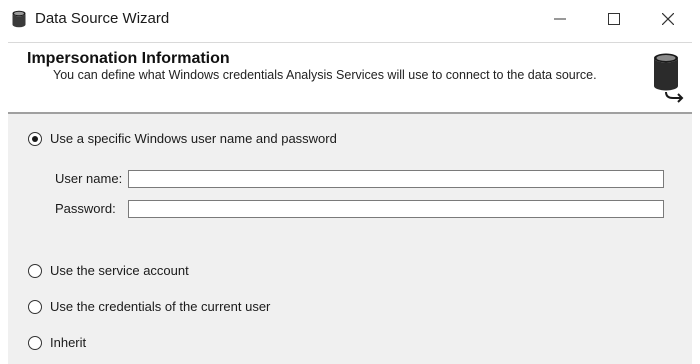 This screenshot has height=364, width=700. I want to click on option-service-account-label: Use the service account, so click(119, 270).